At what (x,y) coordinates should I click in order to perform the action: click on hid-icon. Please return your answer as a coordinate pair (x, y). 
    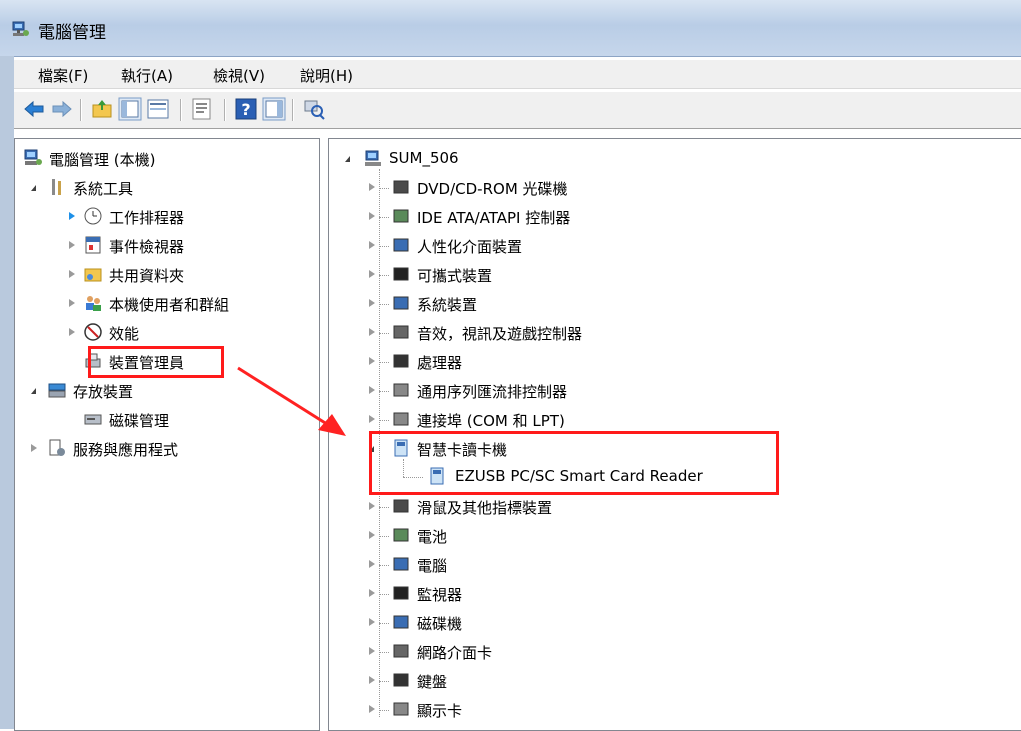
    Looking at the image, I should click on (401, 245).